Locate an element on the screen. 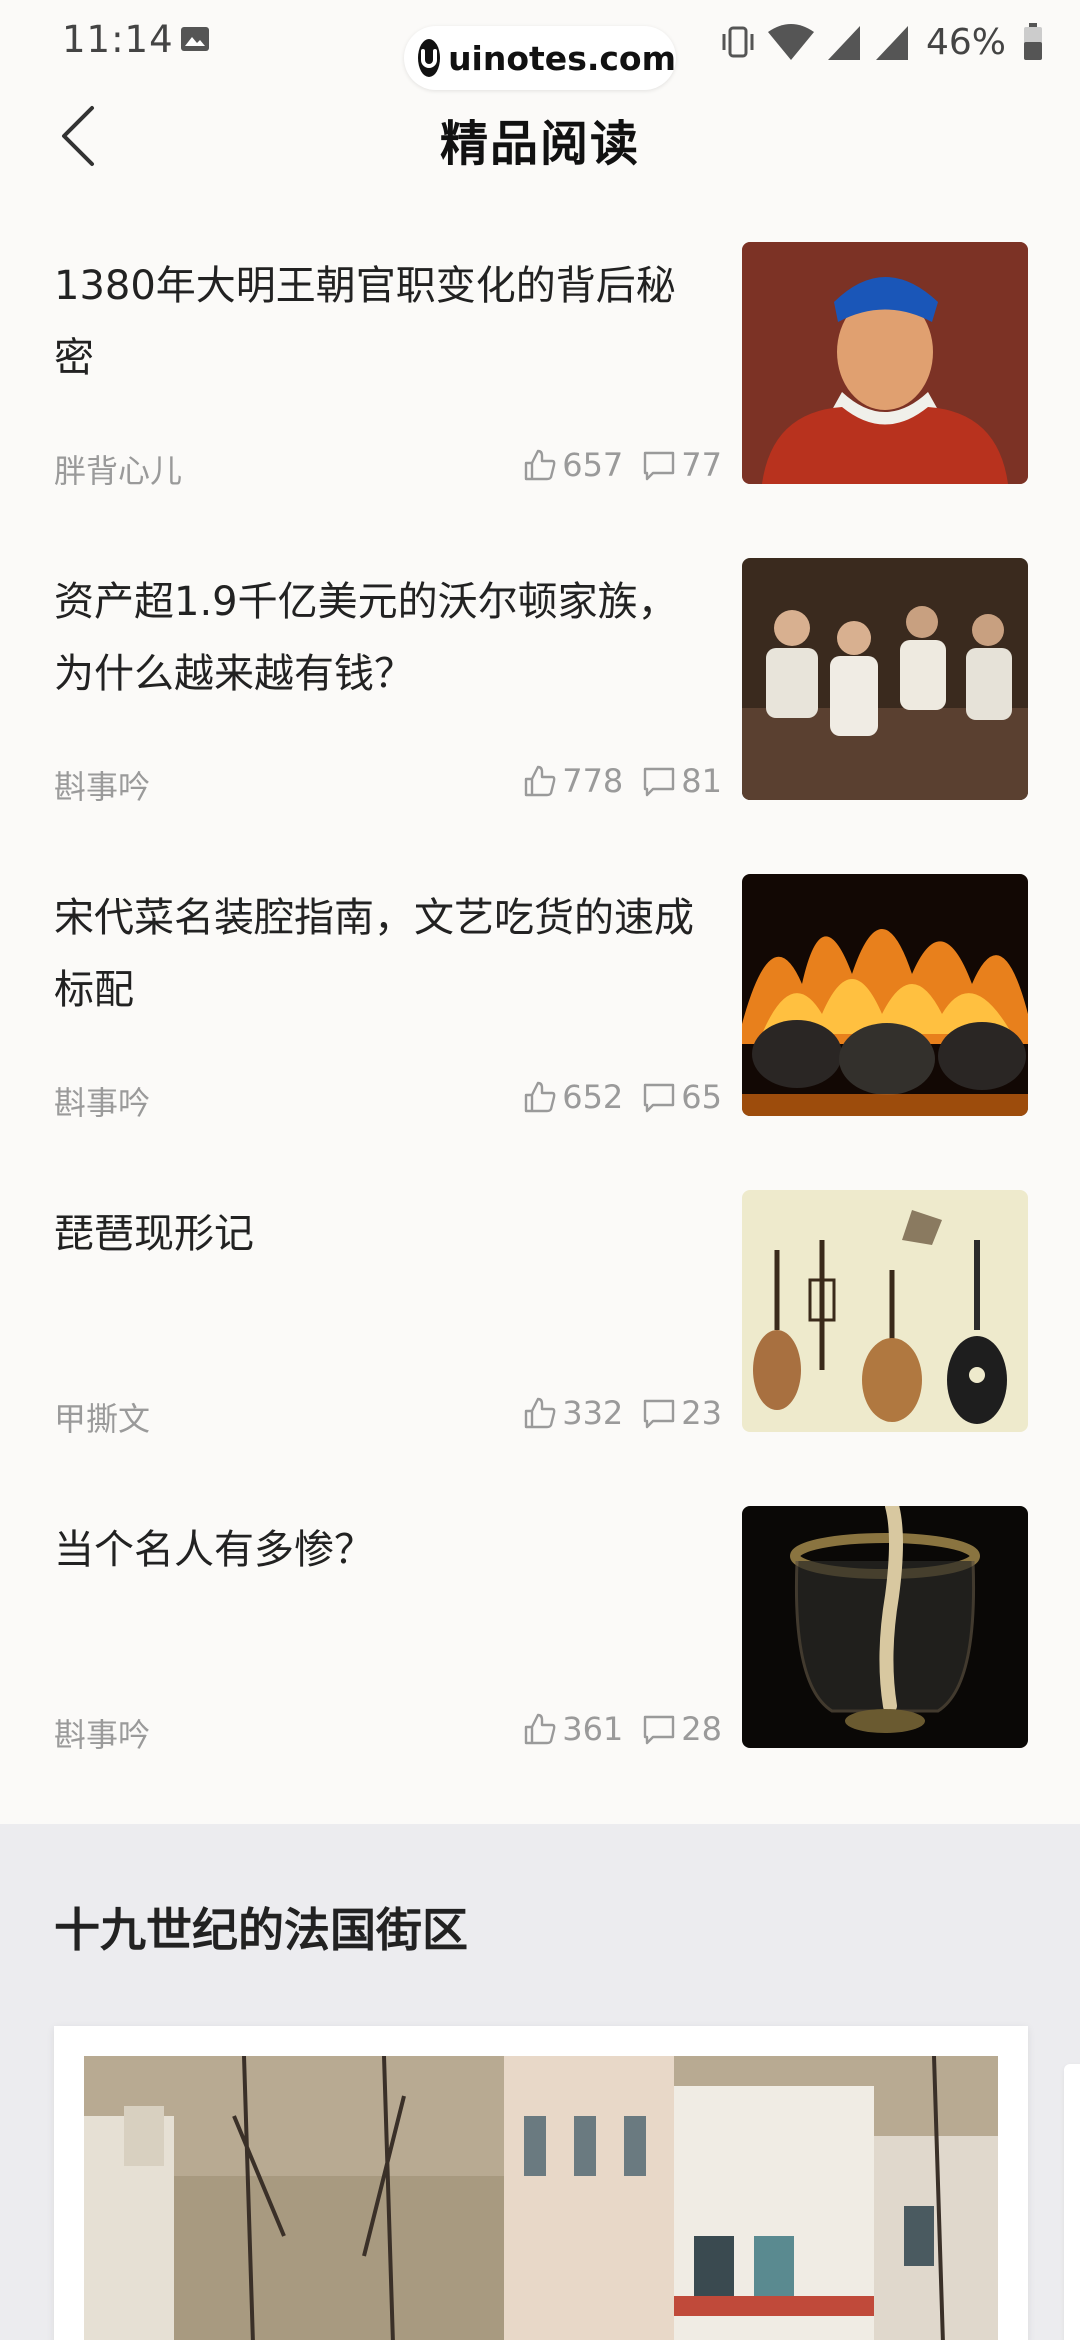  article-author: 胖背心儿 is located at coordinates (118, 471).